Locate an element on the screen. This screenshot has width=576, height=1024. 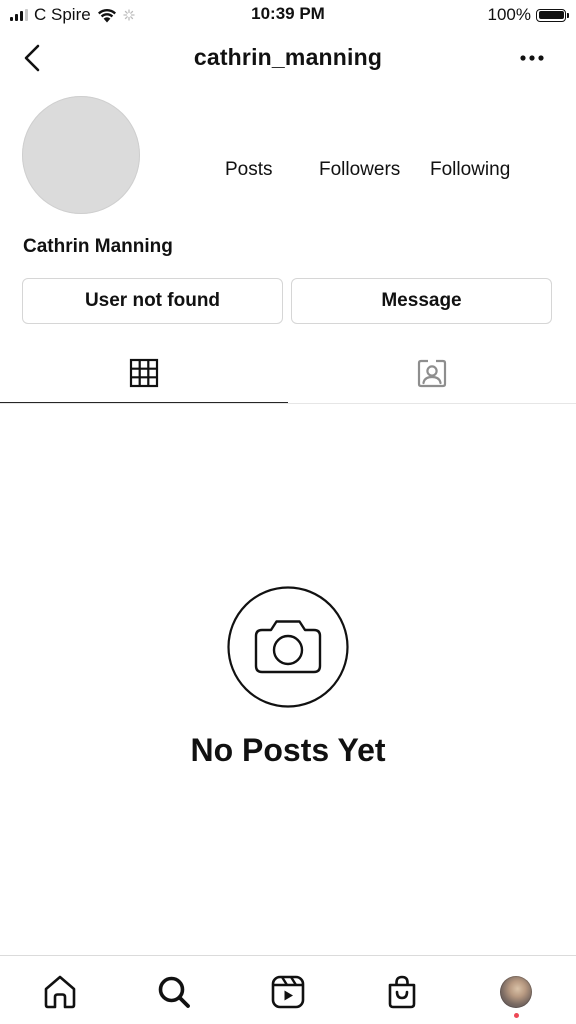
stat-followers: Followers is located at coordinates (359, 170).